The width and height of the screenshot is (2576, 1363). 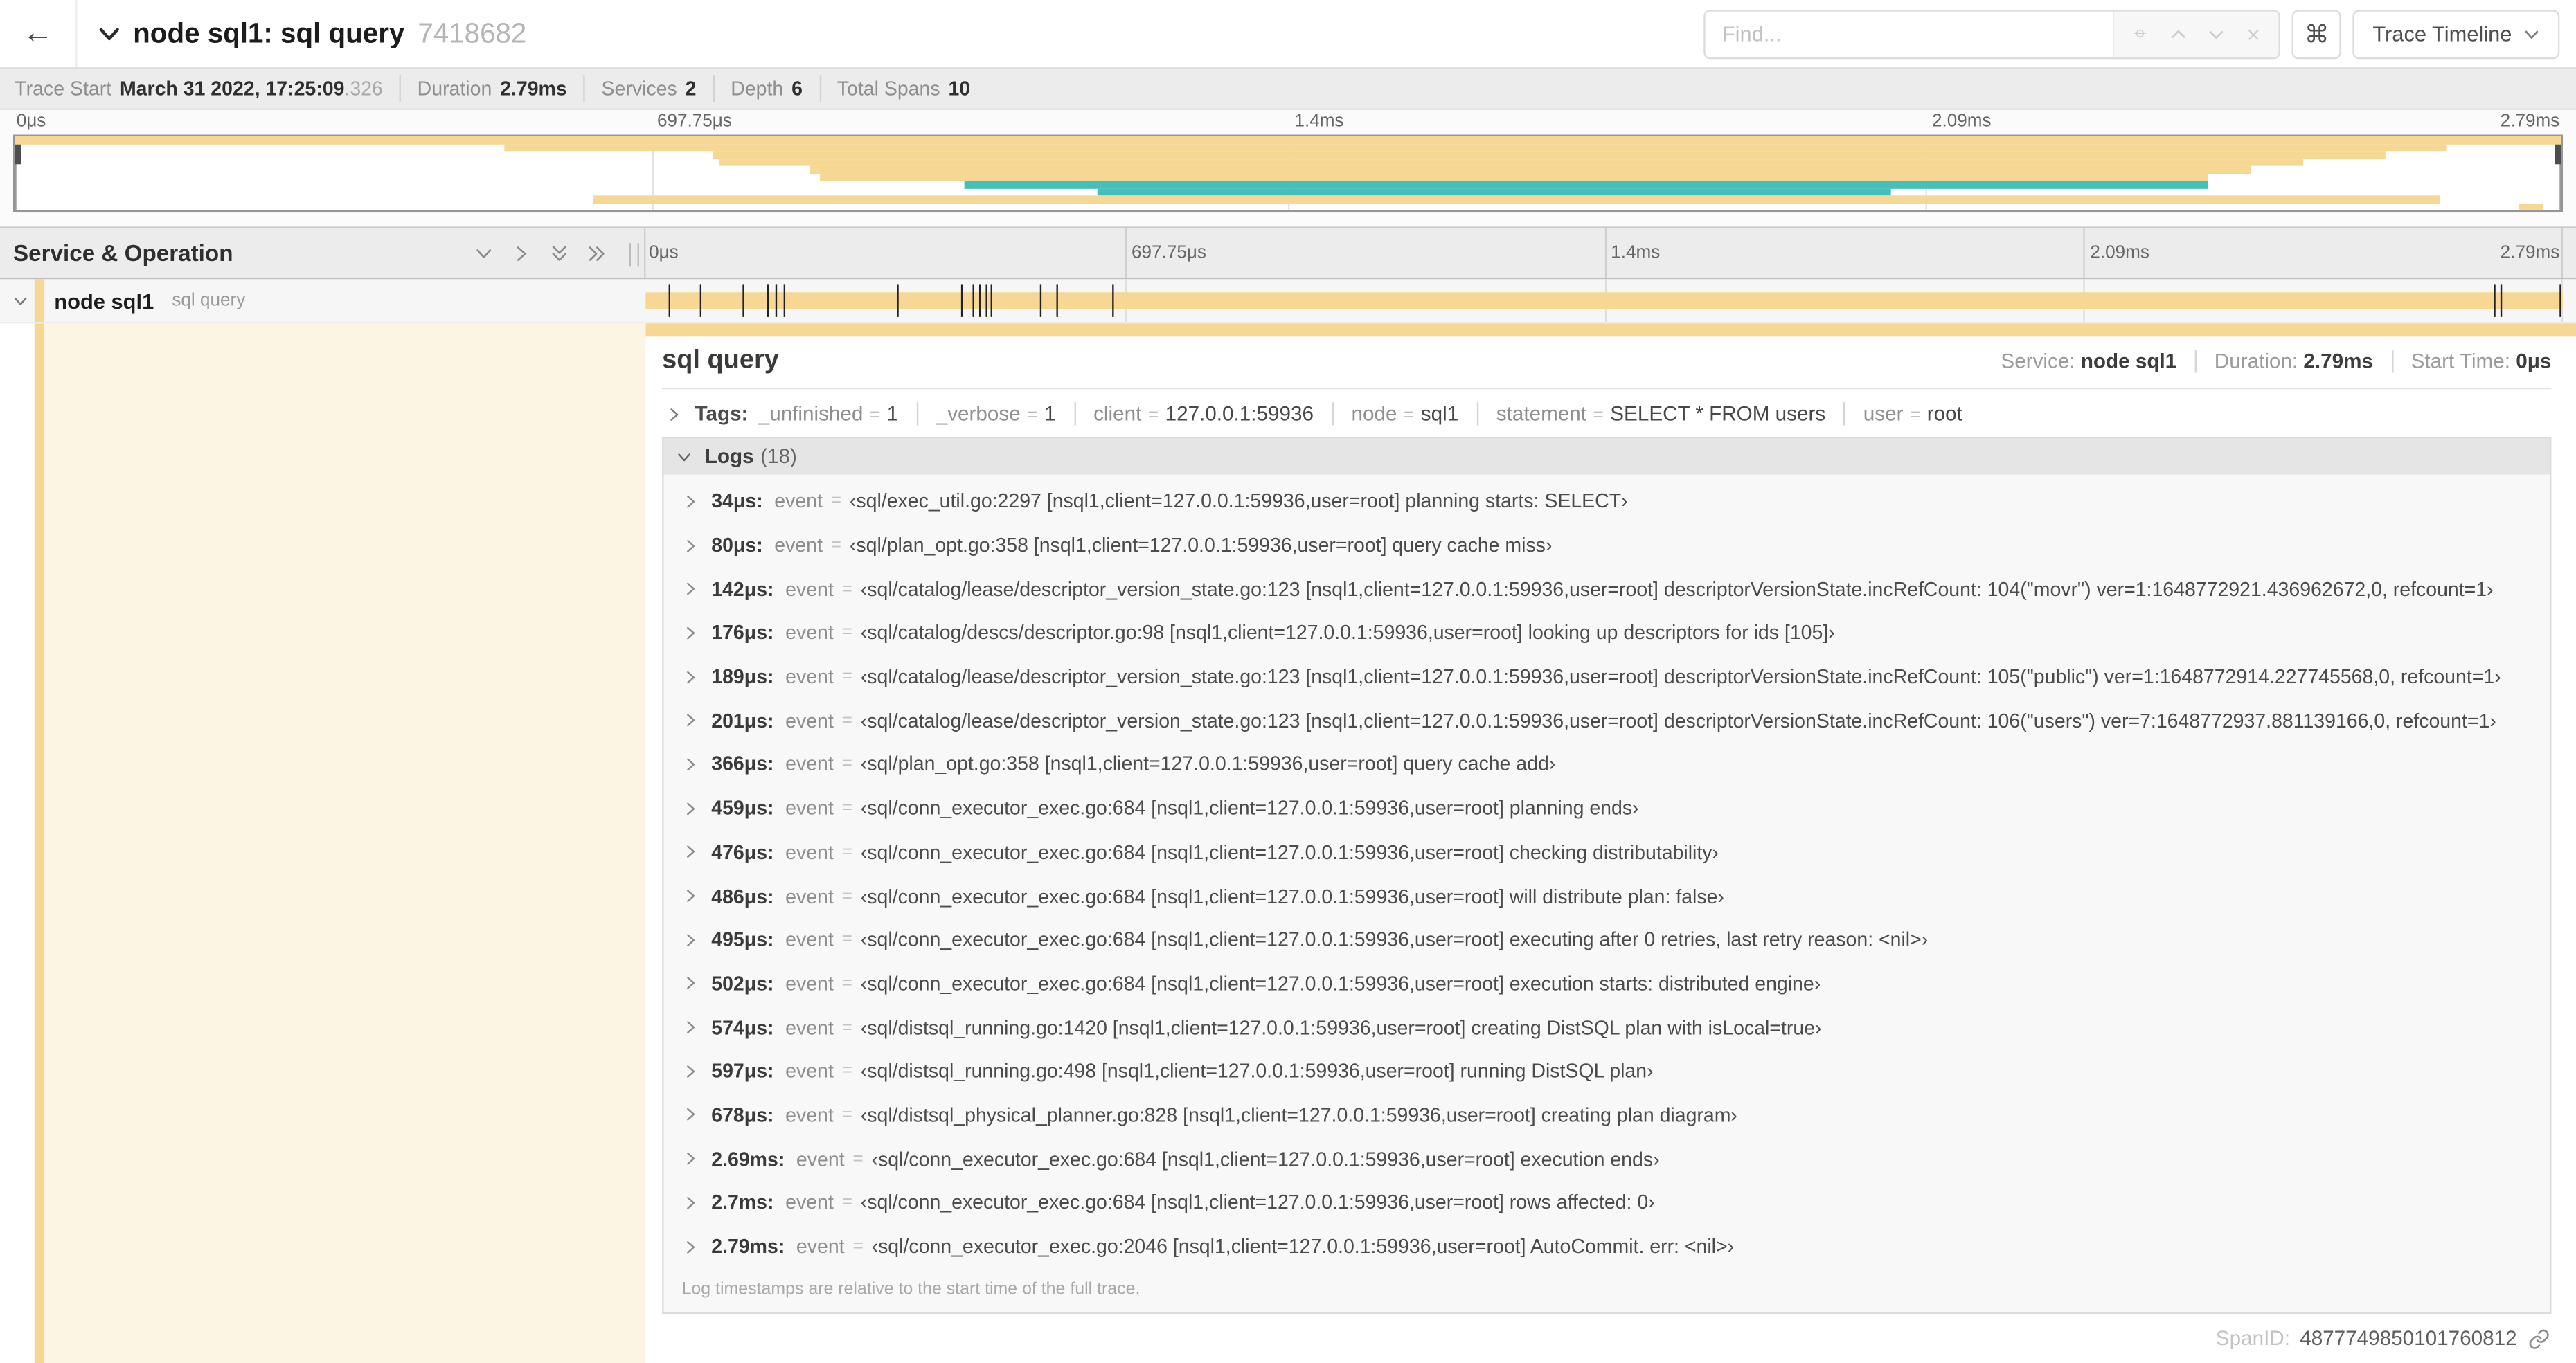 What do you see at coordinates (1605, 300) in the screenshot?
I see `span-duration-bar` at bounding box center [1605, 300].